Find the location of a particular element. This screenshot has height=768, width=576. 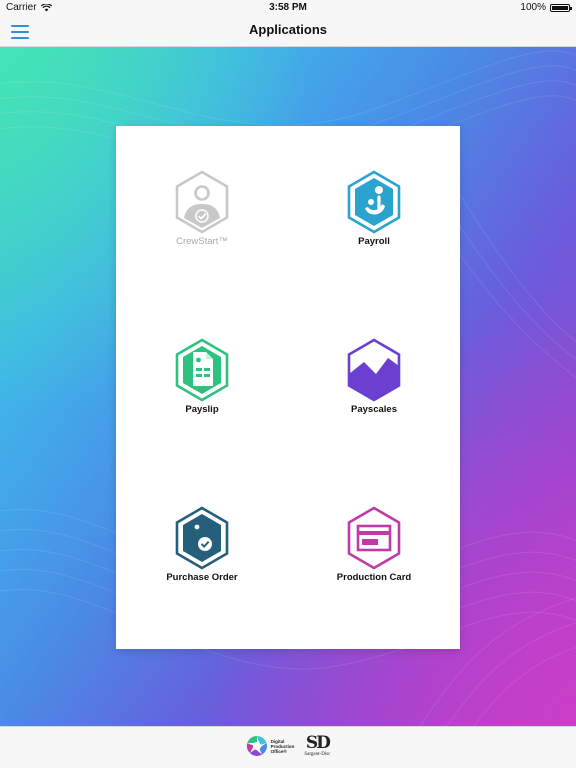

purchase-order-tag-check-icon is located at coordinates (202, 538).